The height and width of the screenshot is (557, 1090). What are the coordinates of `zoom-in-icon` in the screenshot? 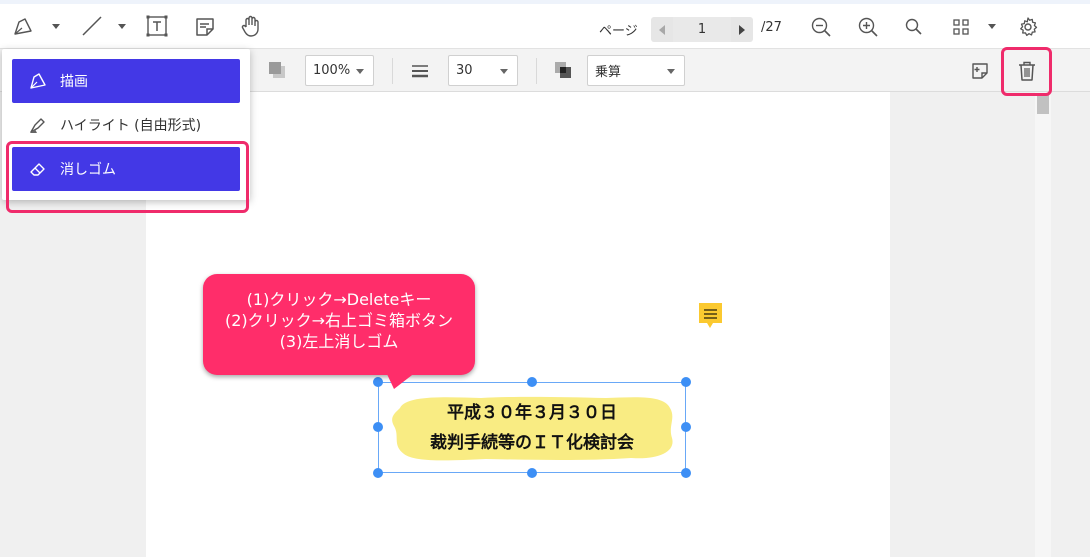 It's located at (868, 27).